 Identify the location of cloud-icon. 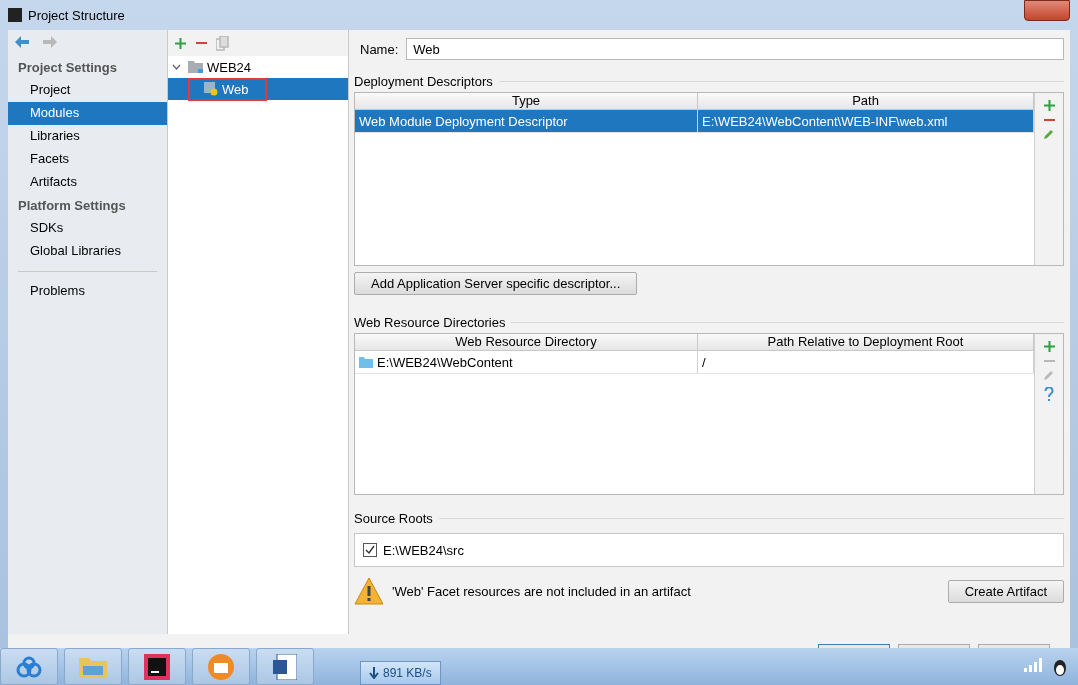
(29, 666).